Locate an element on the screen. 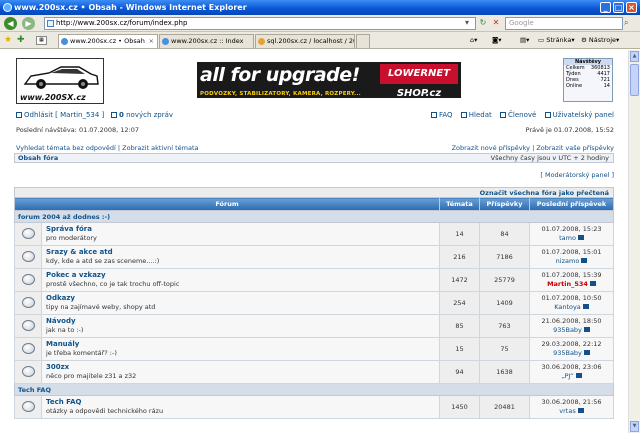 The width and height of the screenshot is (640, 433). page-menu: ▭ Stránka▾ is located at coordinates (556, 40).